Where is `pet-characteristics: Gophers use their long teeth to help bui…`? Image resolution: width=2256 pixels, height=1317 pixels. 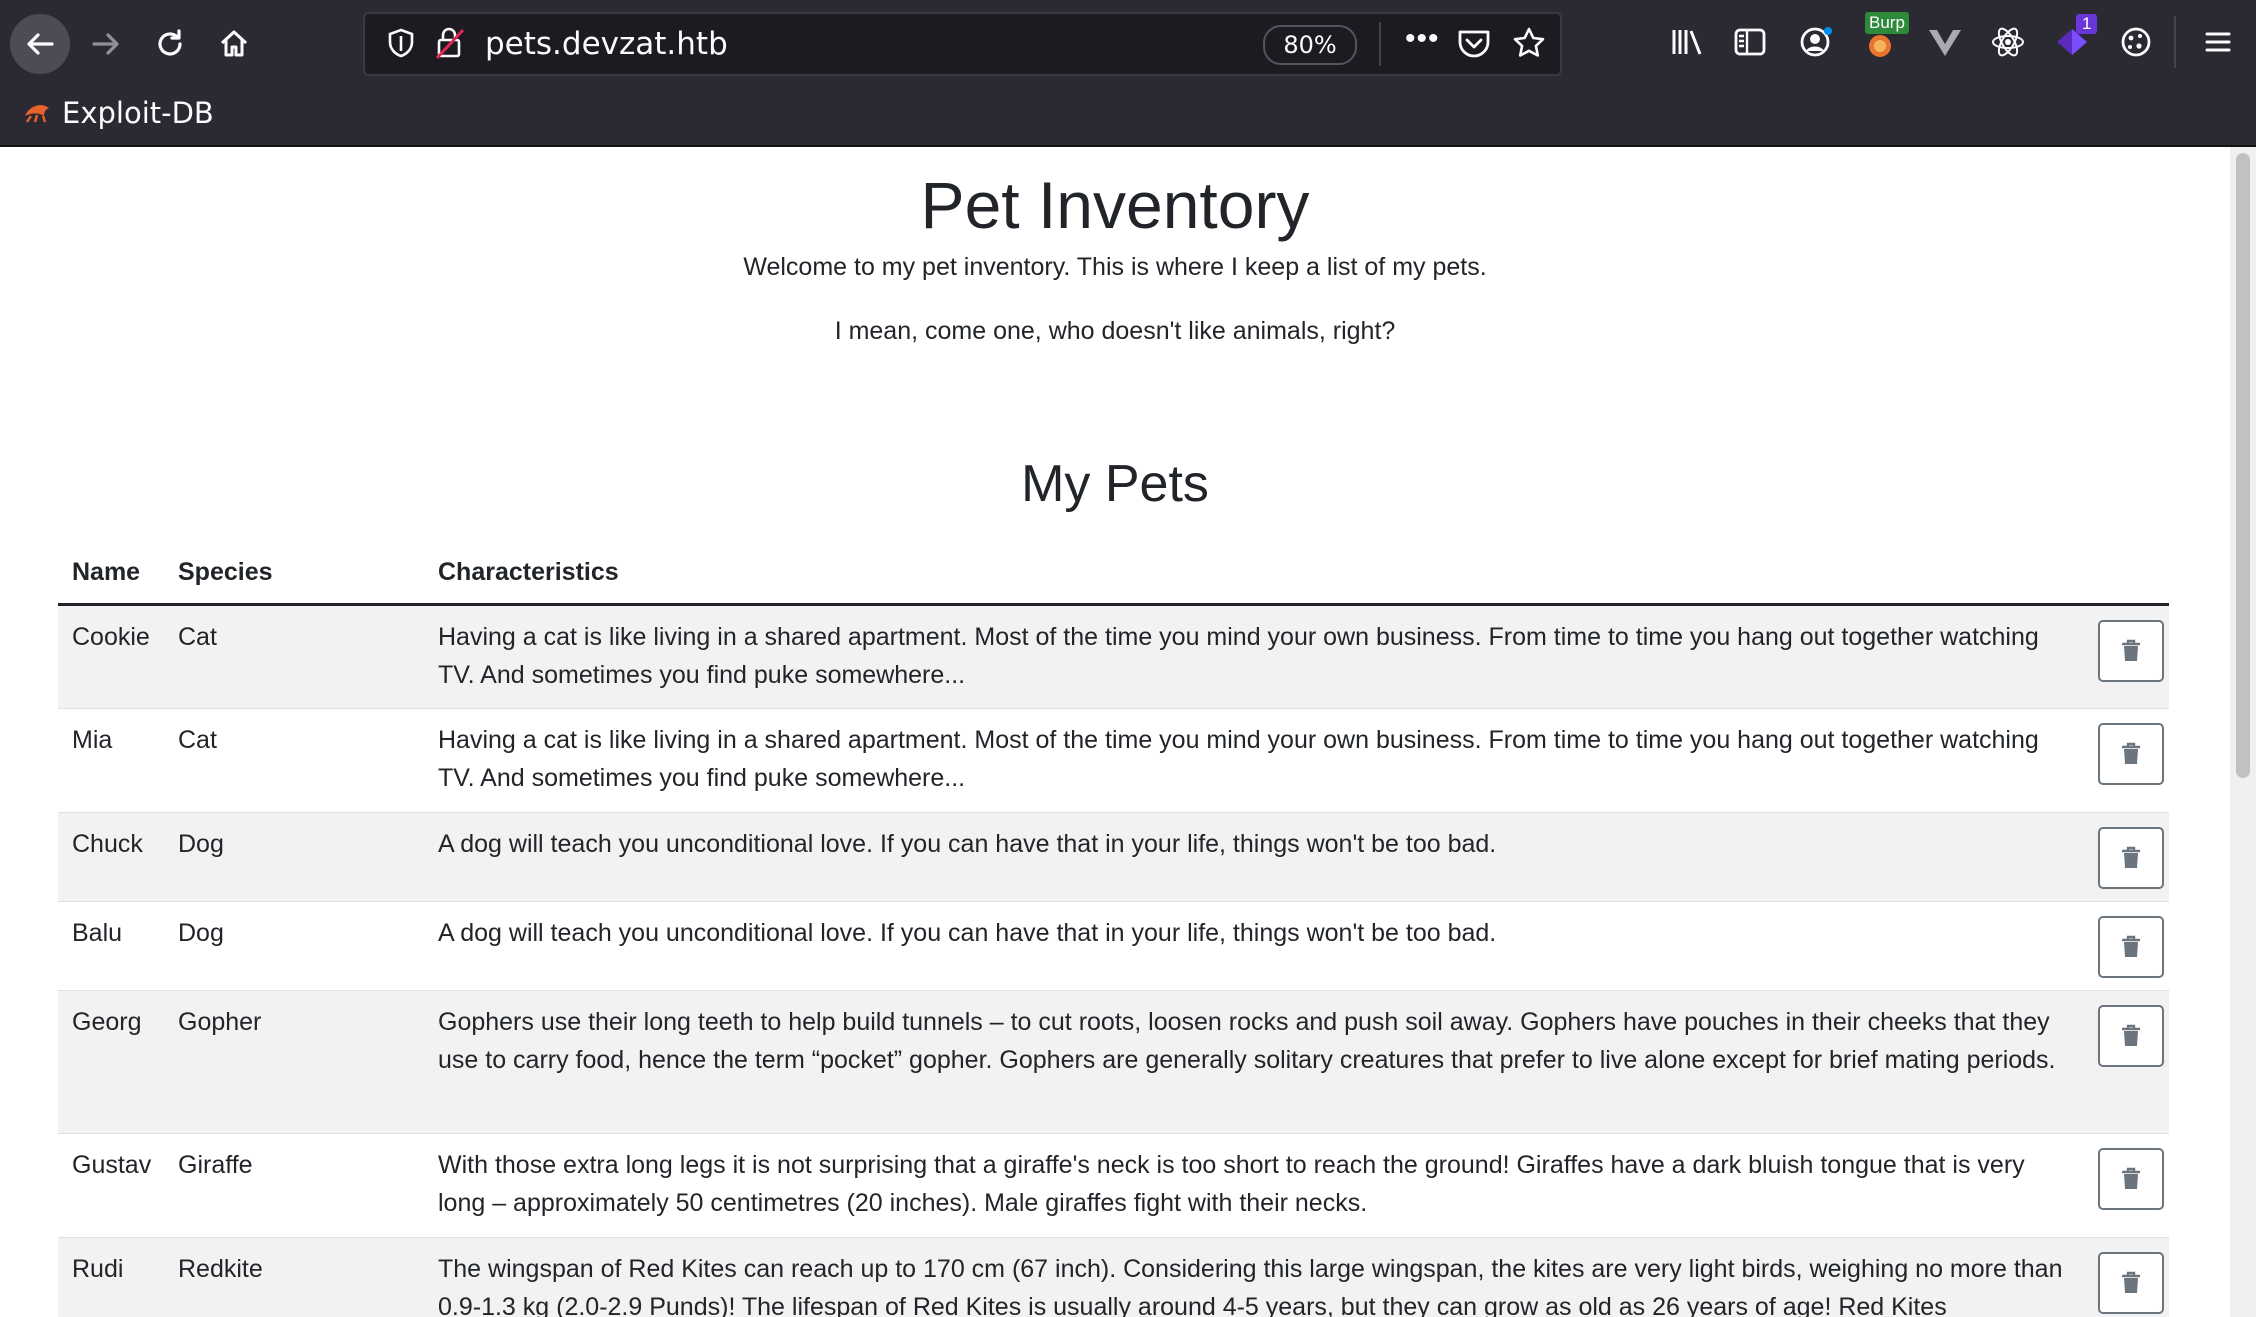
pet-characteristics: Gophers use their long teeth to help bui… is located at coordinates (1254, 1062).